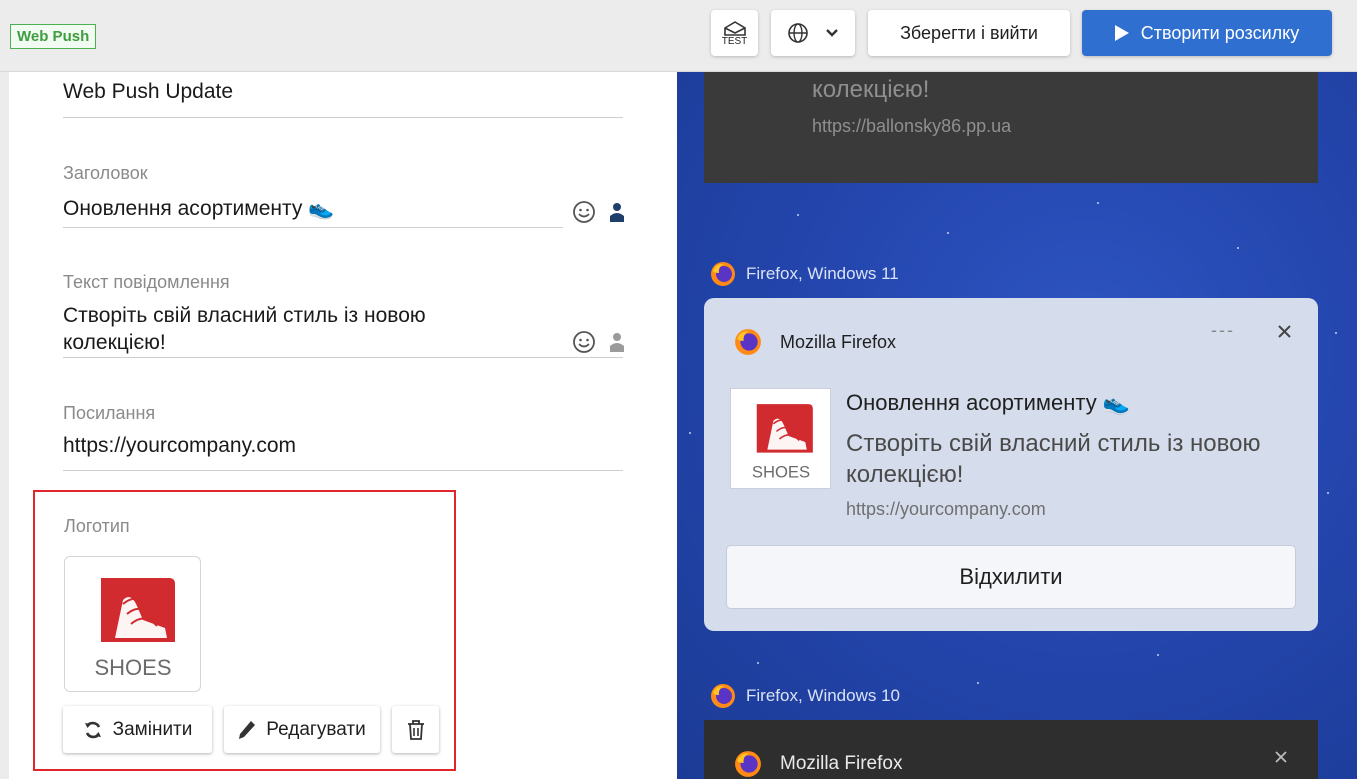  What do you see at coordinates (343, 445) in the screenshot?
I see `link-input: https://yourcompany.com` at bounding box center [343, 445].